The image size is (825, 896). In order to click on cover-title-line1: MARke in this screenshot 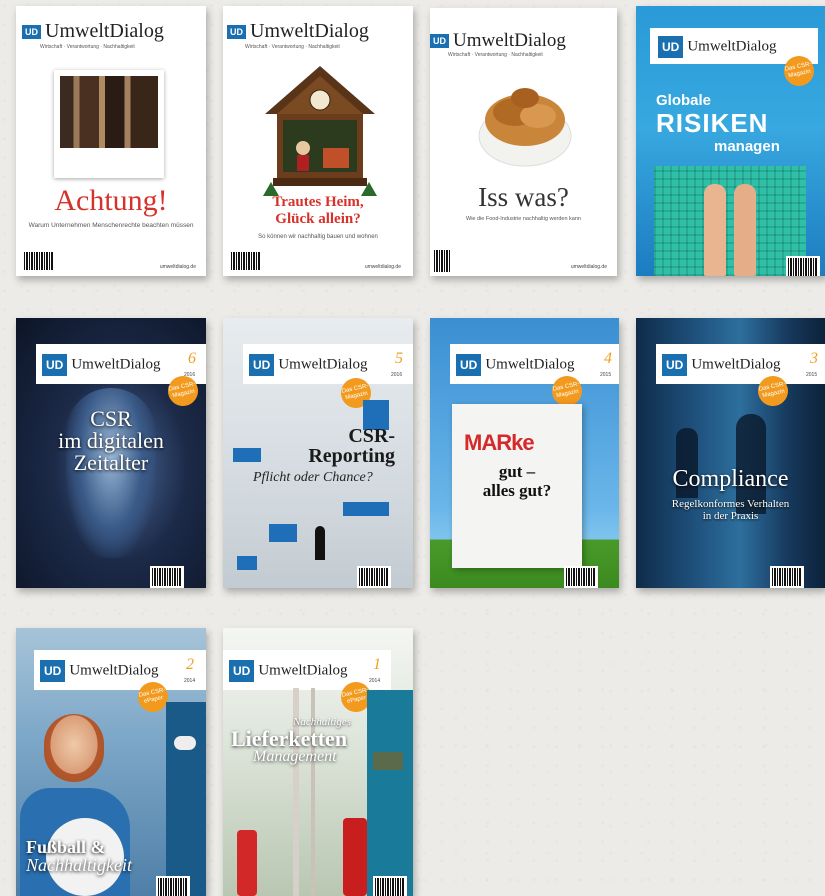, I will do `click(499, 442)`.